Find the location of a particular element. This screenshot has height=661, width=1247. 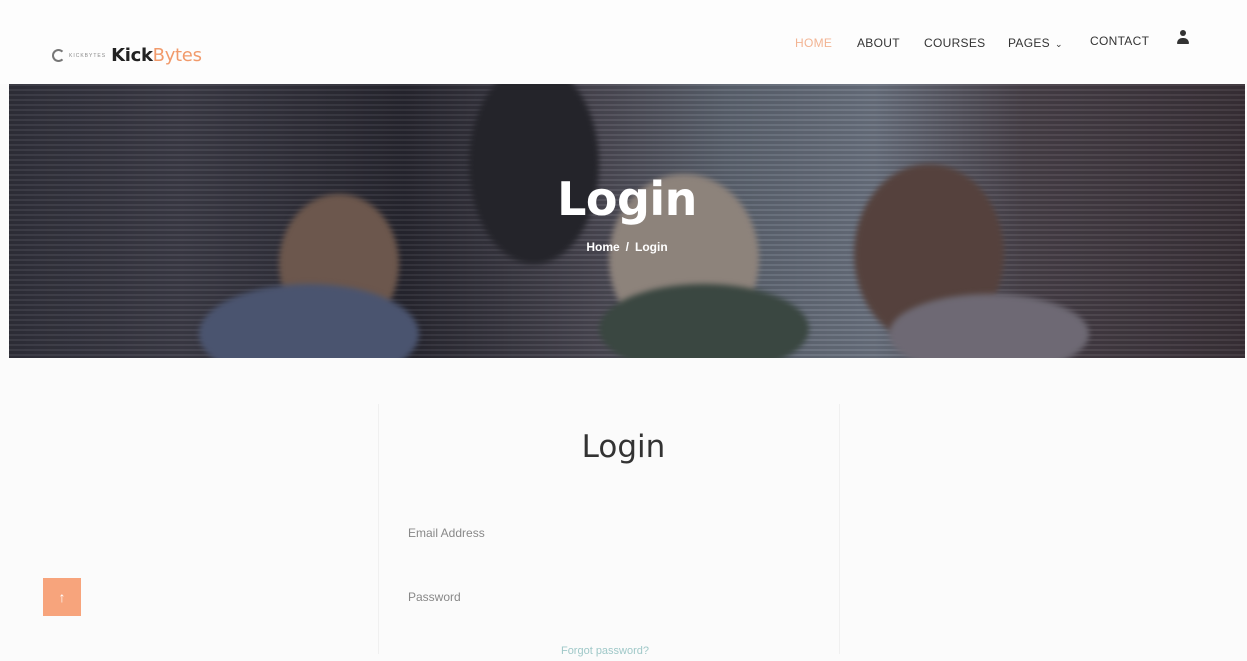

nav-contact: CONTACT is located at coordinates (1119, 41).